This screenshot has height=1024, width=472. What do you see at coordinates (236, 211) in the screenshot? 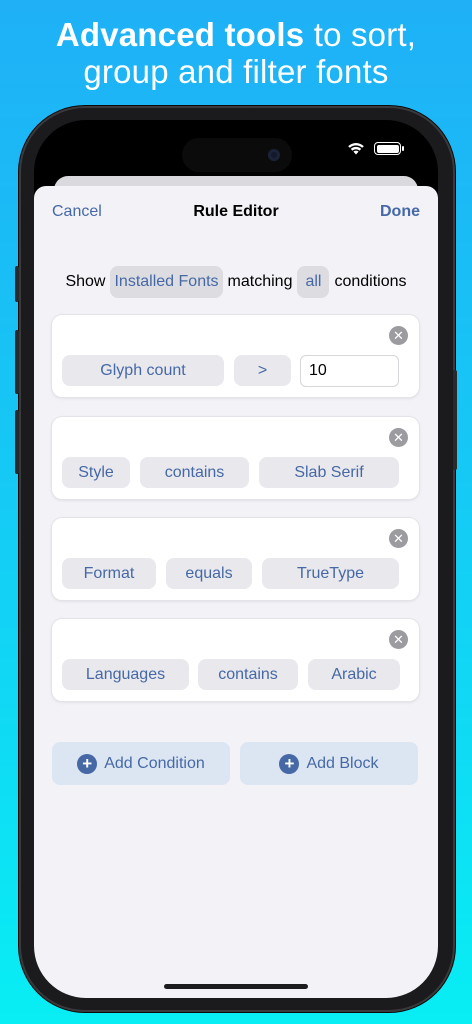
I see `page-title: Rule Editor` at bounding box center [236, 211].